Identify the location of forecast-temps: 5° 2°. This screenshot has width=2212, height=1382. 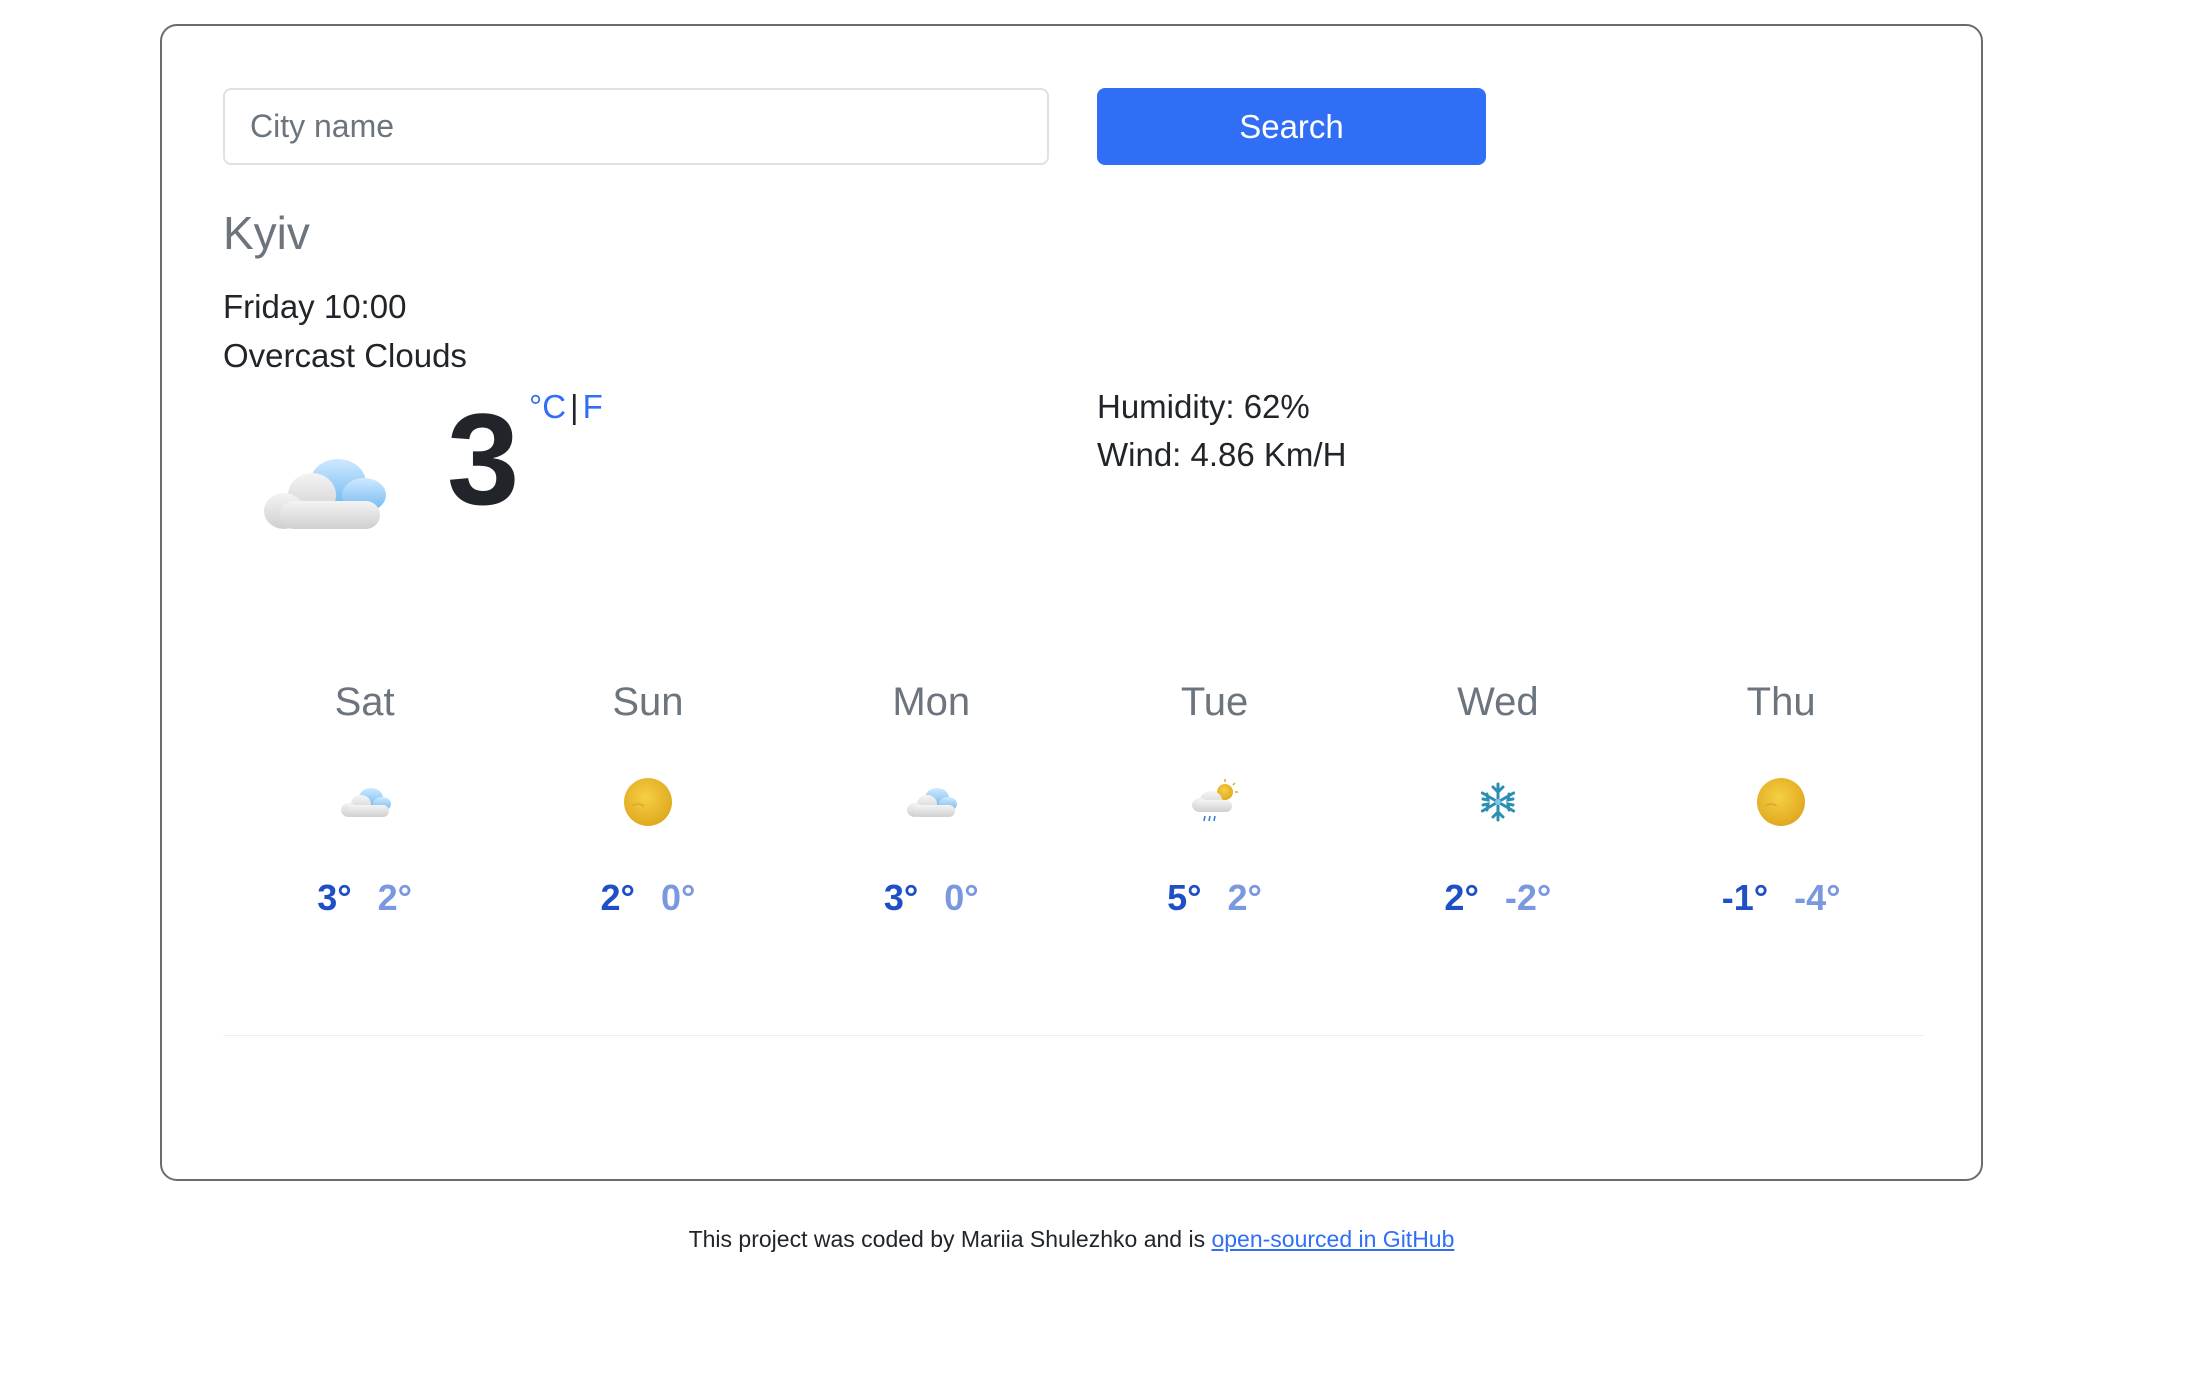
(1214, 898).